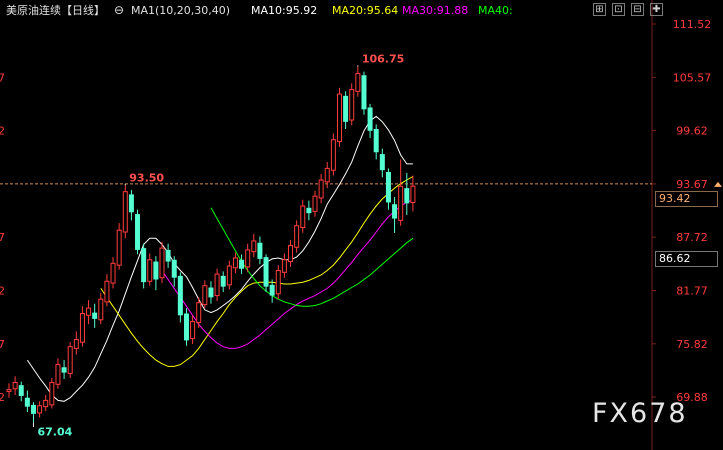  What do you see at coordinates (287, 274) in the screenshot?
I see `ma-line-ma30` at bounding box center [287, 274].